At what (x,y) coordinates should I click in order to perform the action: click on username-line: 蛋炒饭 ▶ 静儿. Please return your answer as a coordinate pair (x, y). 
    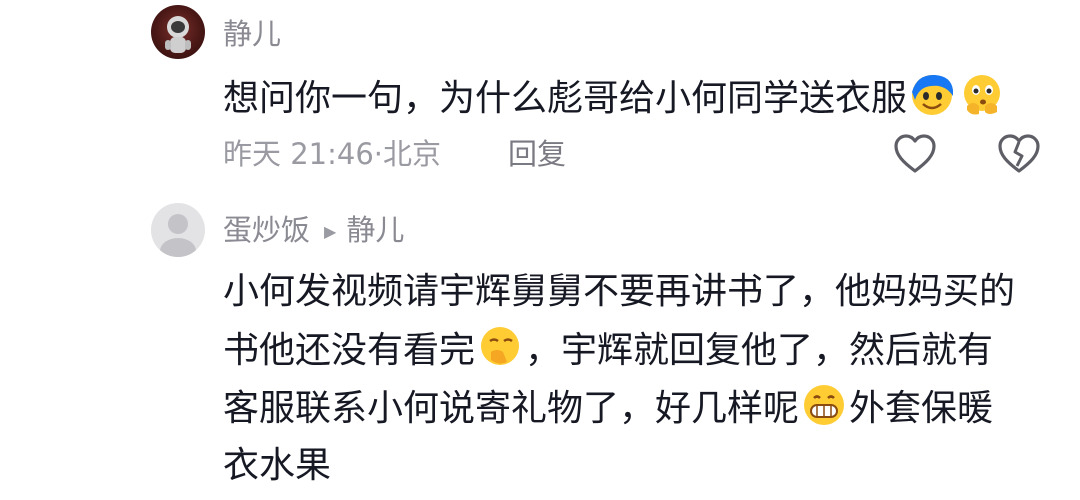
    Looking at the image, I should click on (313, 232).